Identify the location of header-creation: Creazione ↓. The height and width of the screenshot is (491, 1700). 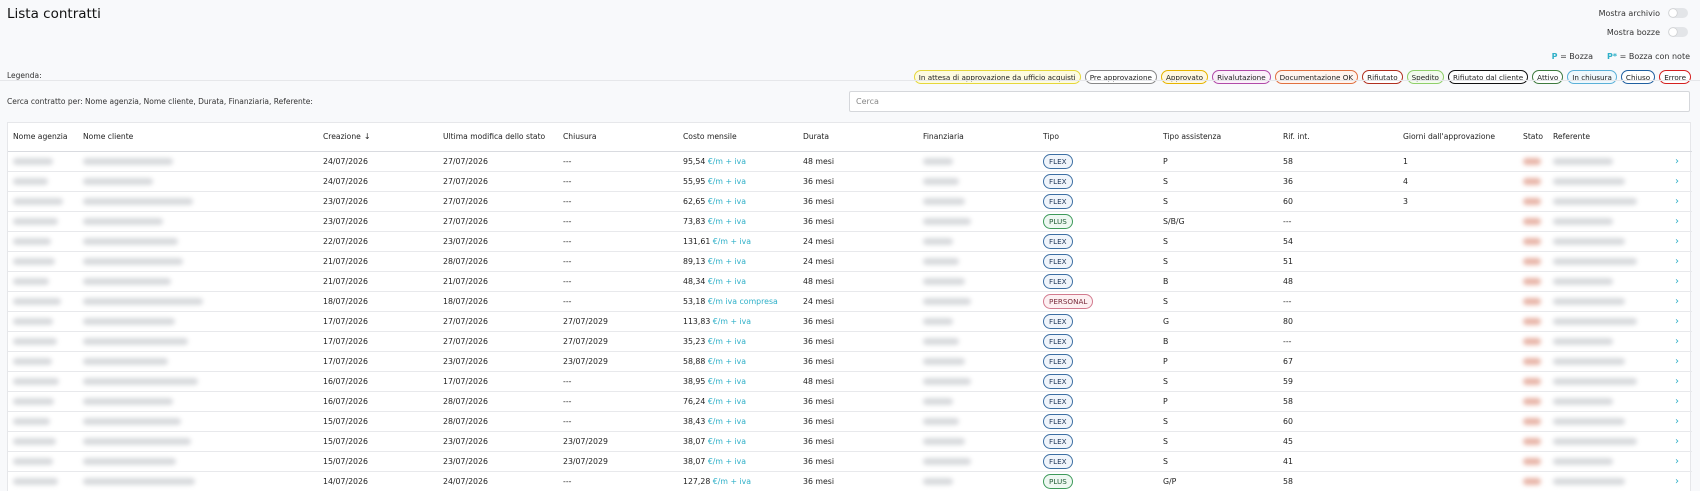
(378, 137).